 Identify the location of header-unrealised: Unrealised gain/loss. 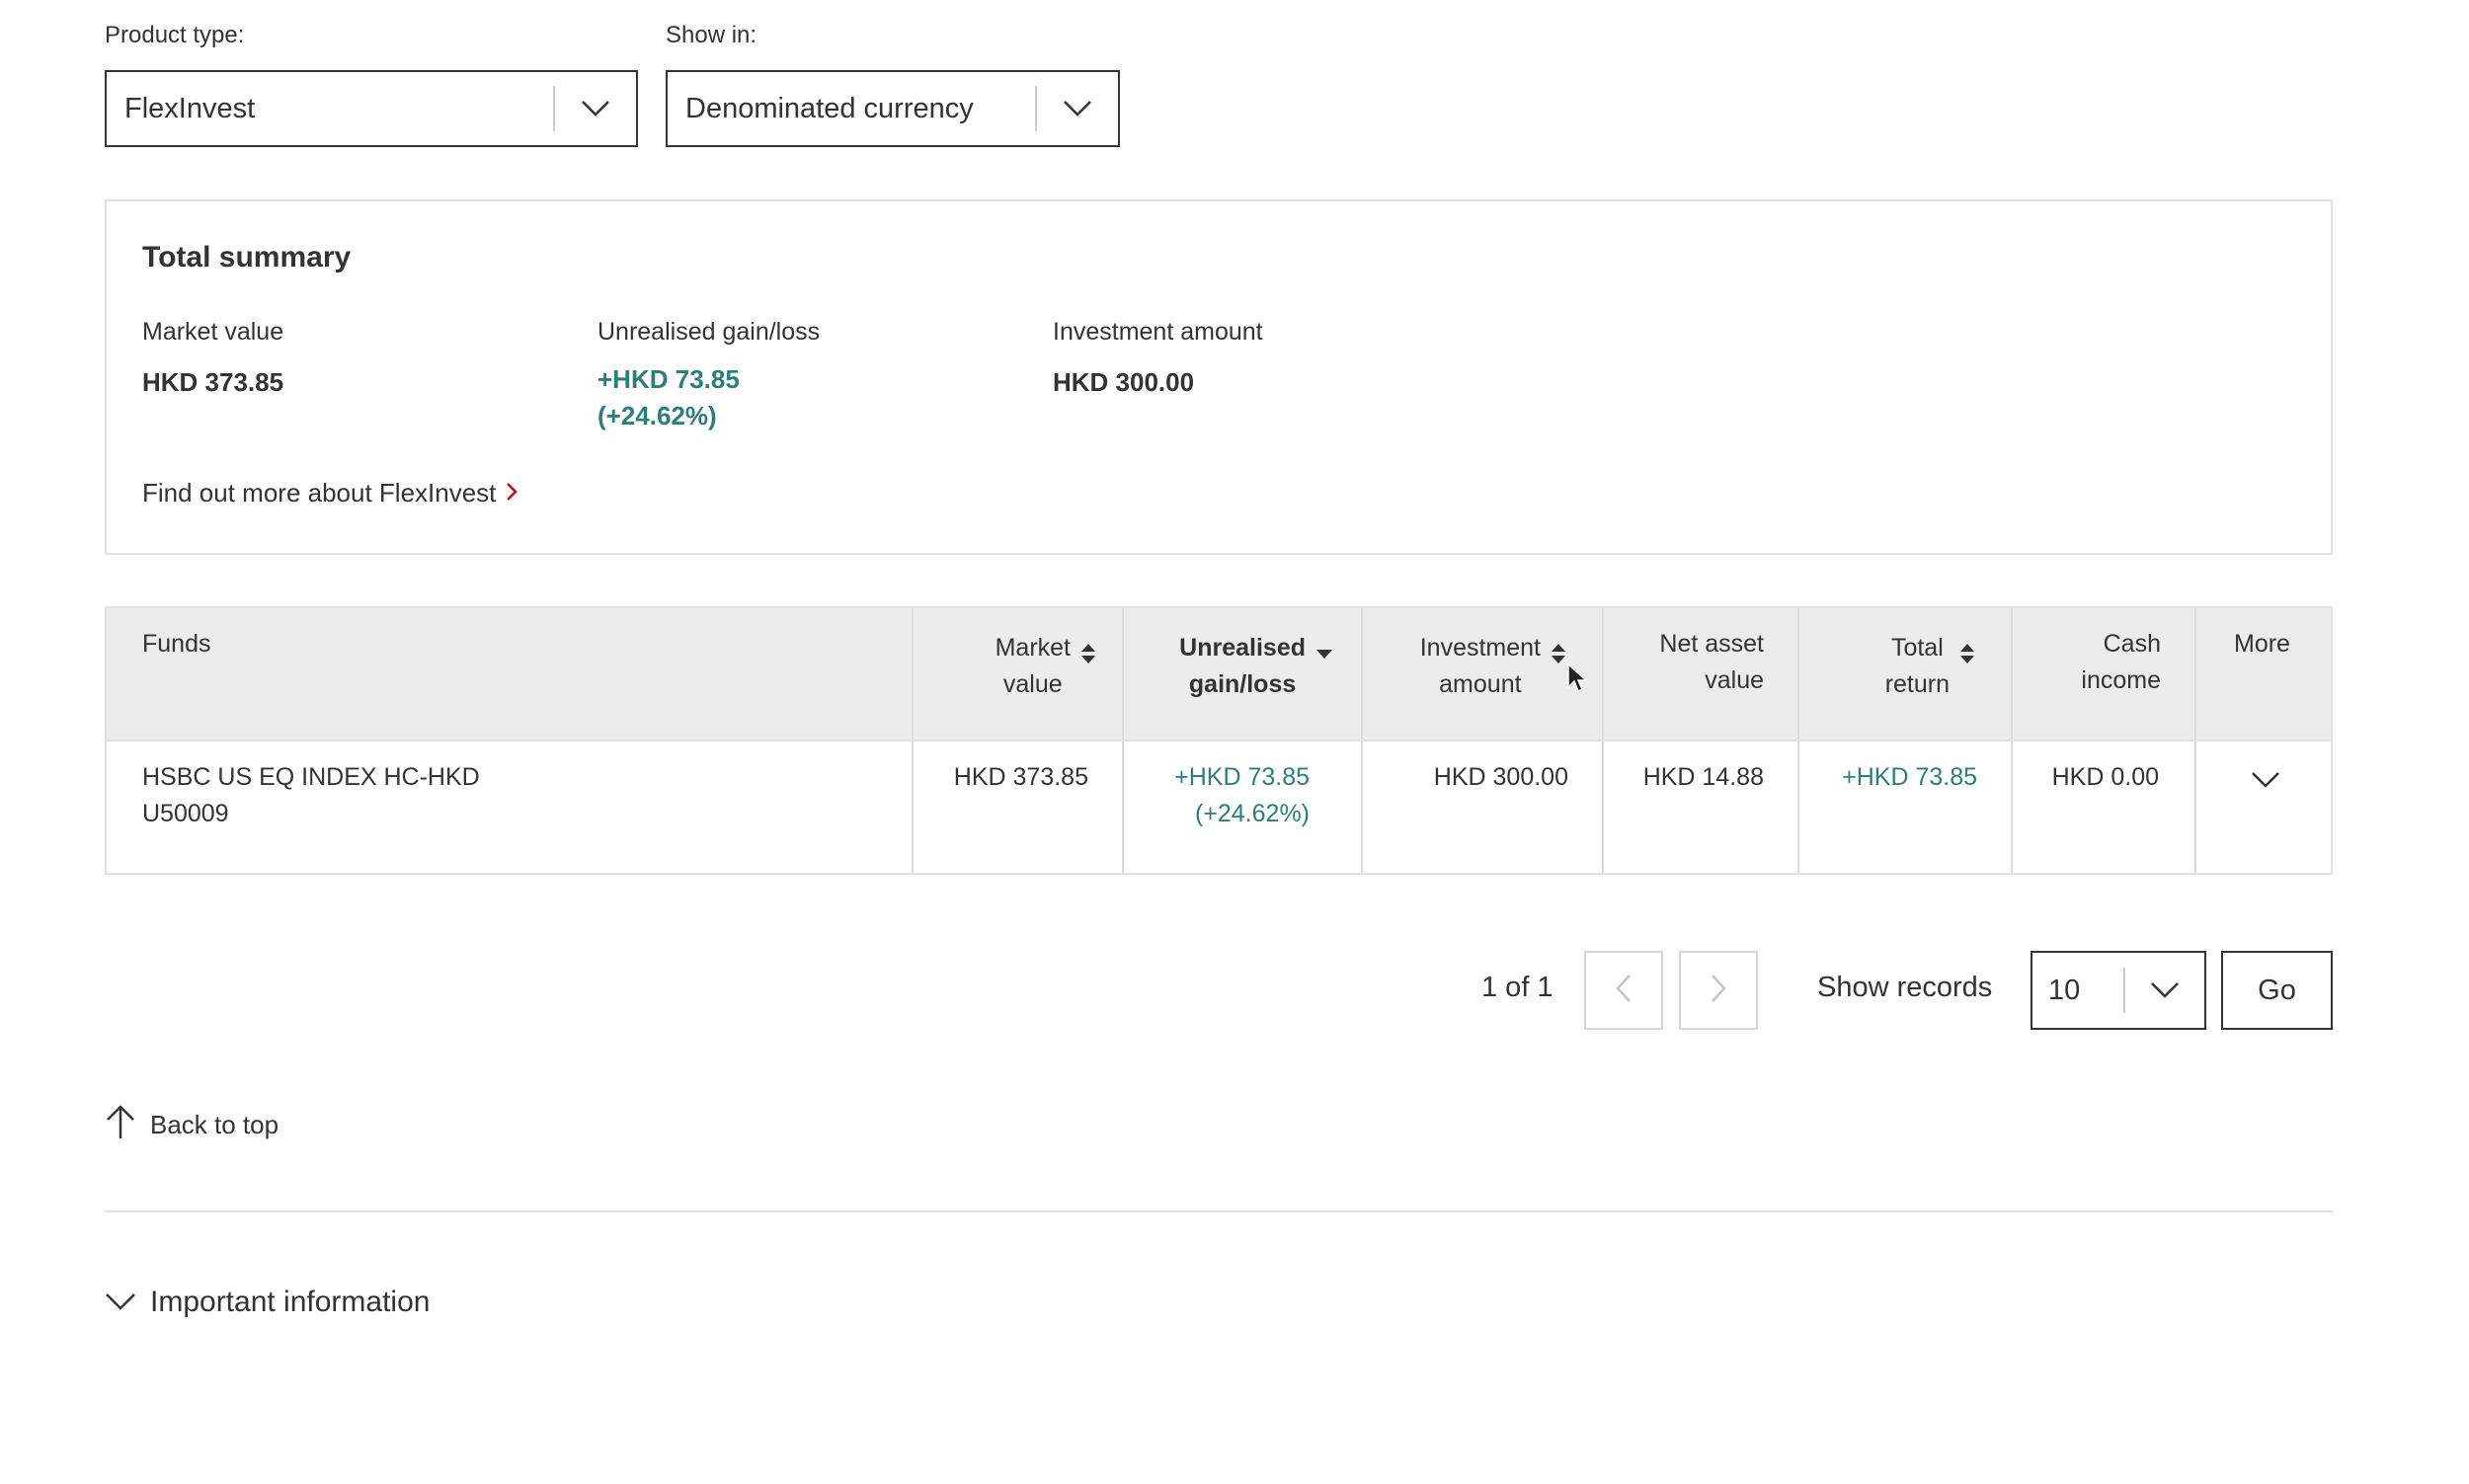
(1256, 666).